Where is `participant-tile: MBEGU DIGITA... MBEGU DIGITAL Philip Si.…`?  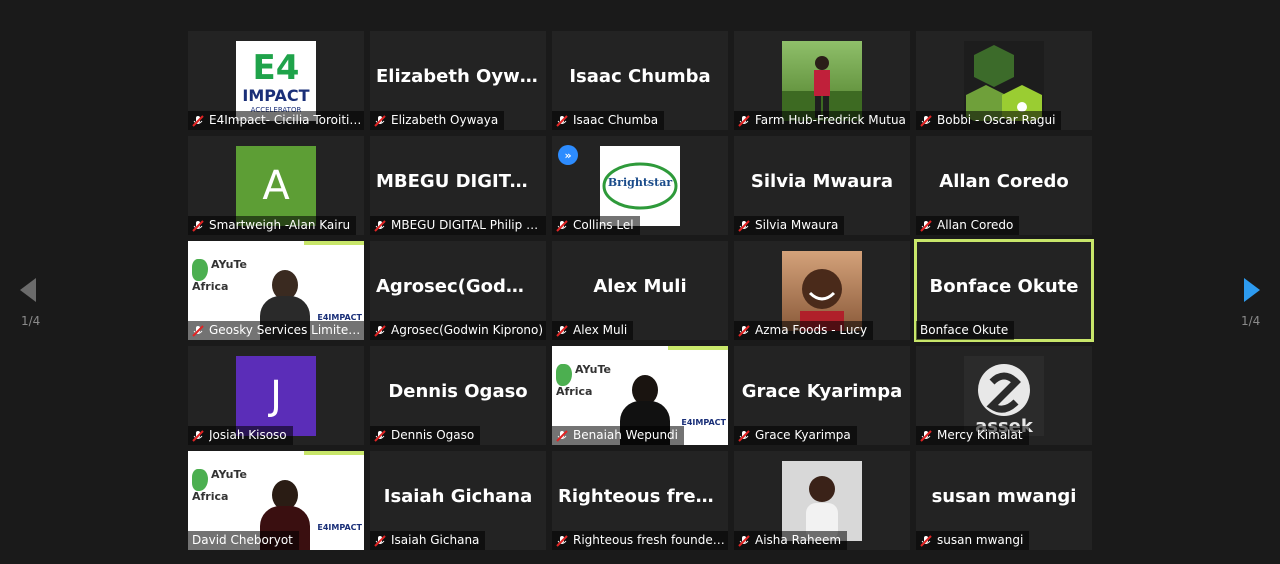 participant-tile: MBEGU DIGITA... MBEGU DIGITAL Philip Si.… is located at coordinates (458, 185).